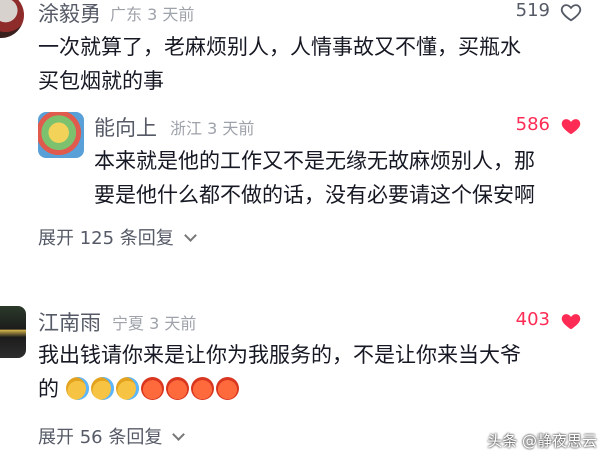 Image resolution: width=607 pixels, height=459 pixels. I want to click on comment-location: 浙江, so click(186, 128).